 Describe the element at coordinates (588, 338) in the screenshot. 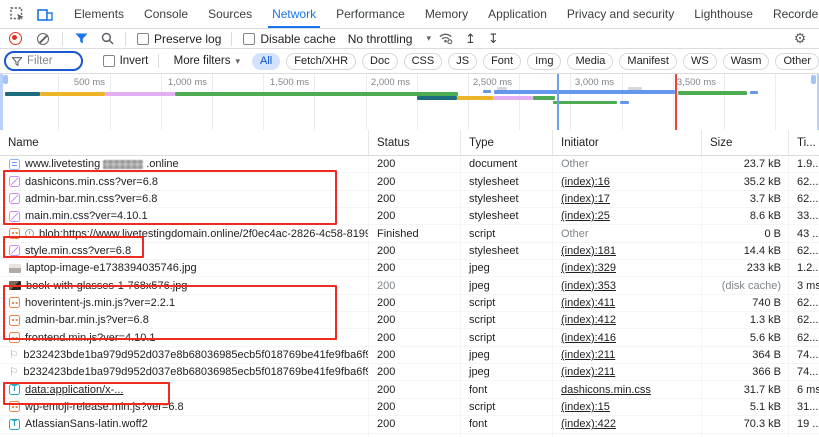

I see `initiator-link: (index):416` at that location.